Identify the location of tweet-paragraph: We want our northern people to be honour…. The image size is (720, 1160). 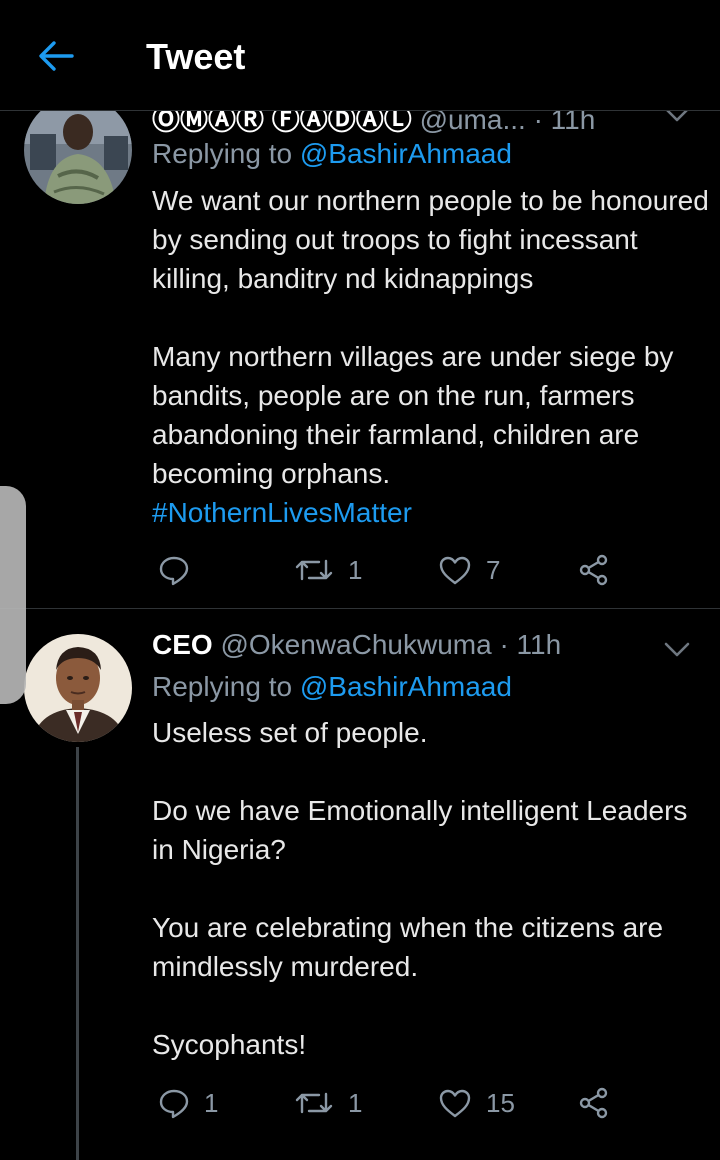
(430, 239).